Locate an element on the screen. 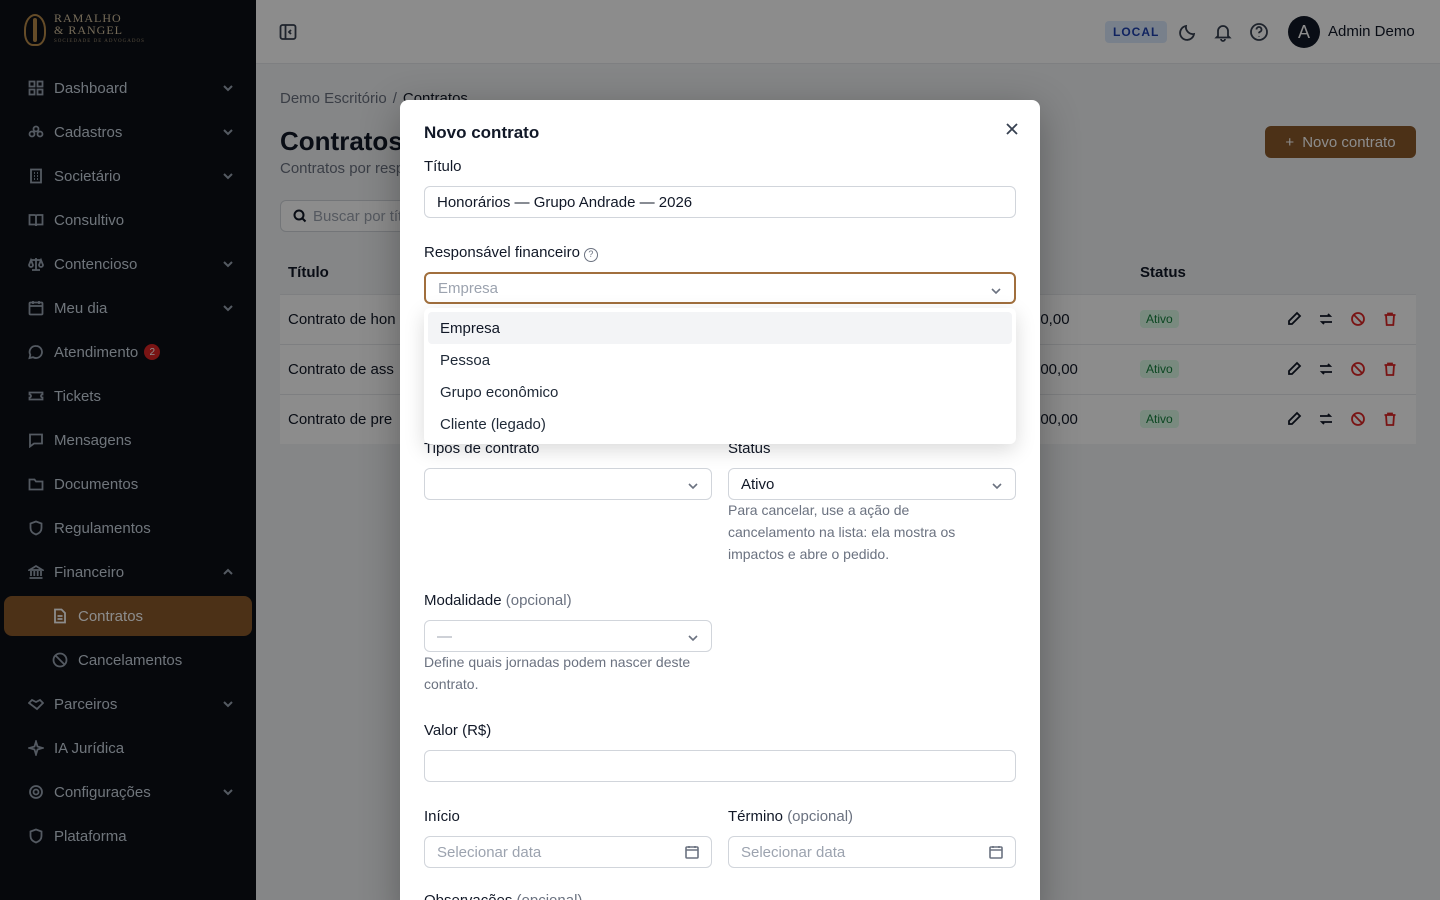 The height and width of the screenshot is (900, 1440). close-icon is located at coordinates (1012, 129).